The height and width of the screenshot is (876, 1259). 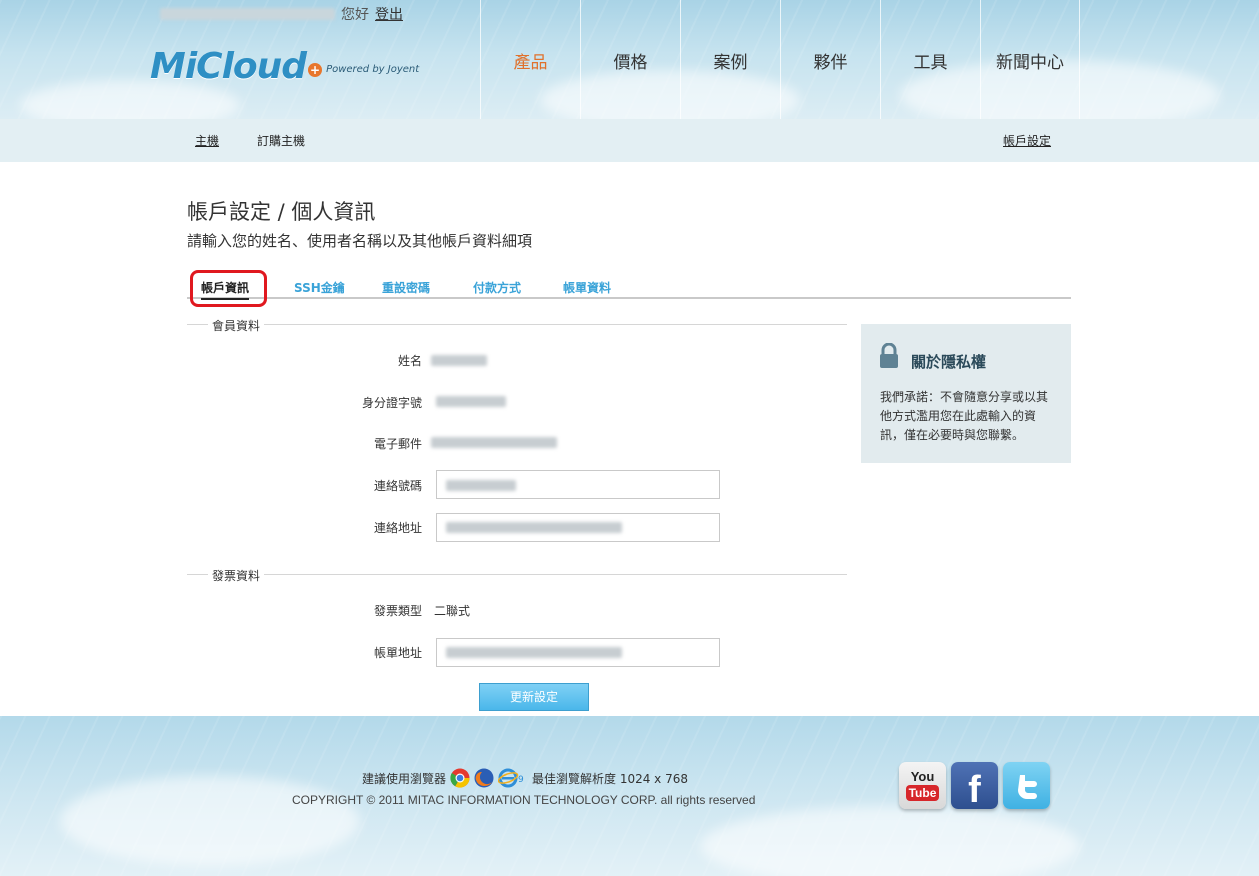 I want to click on billing-address-value-redacted, so click(x=534, y=652).